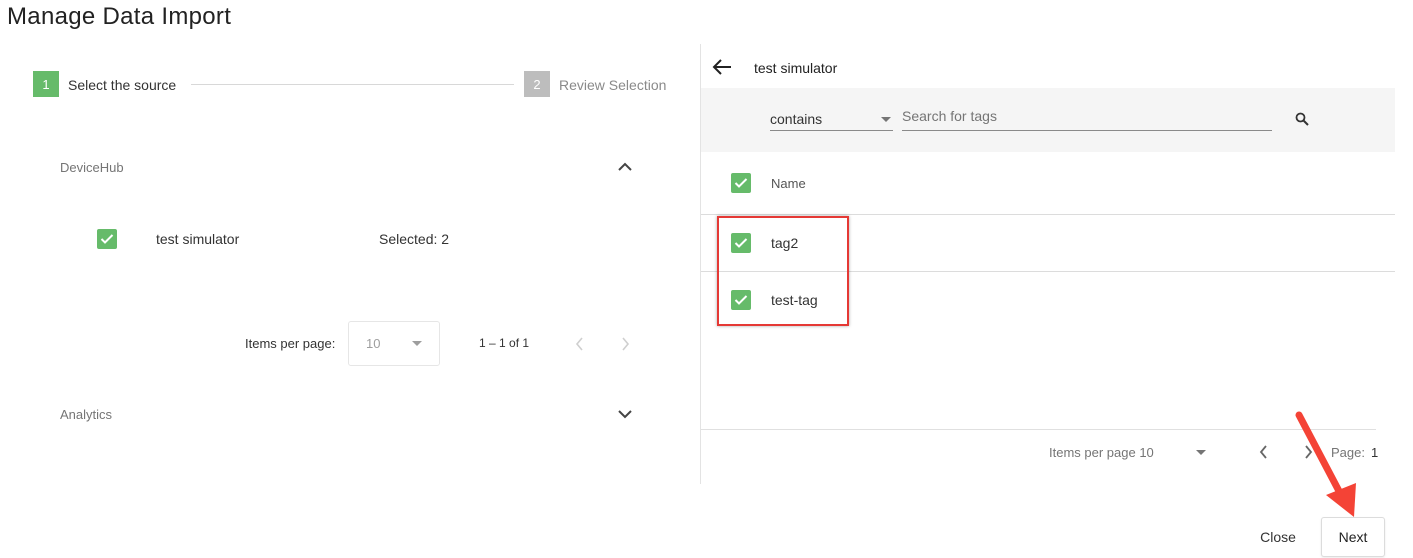  Describe the element at coordinates (625, 414) in the screenshot. I see `chevron-down-icon` at that location.